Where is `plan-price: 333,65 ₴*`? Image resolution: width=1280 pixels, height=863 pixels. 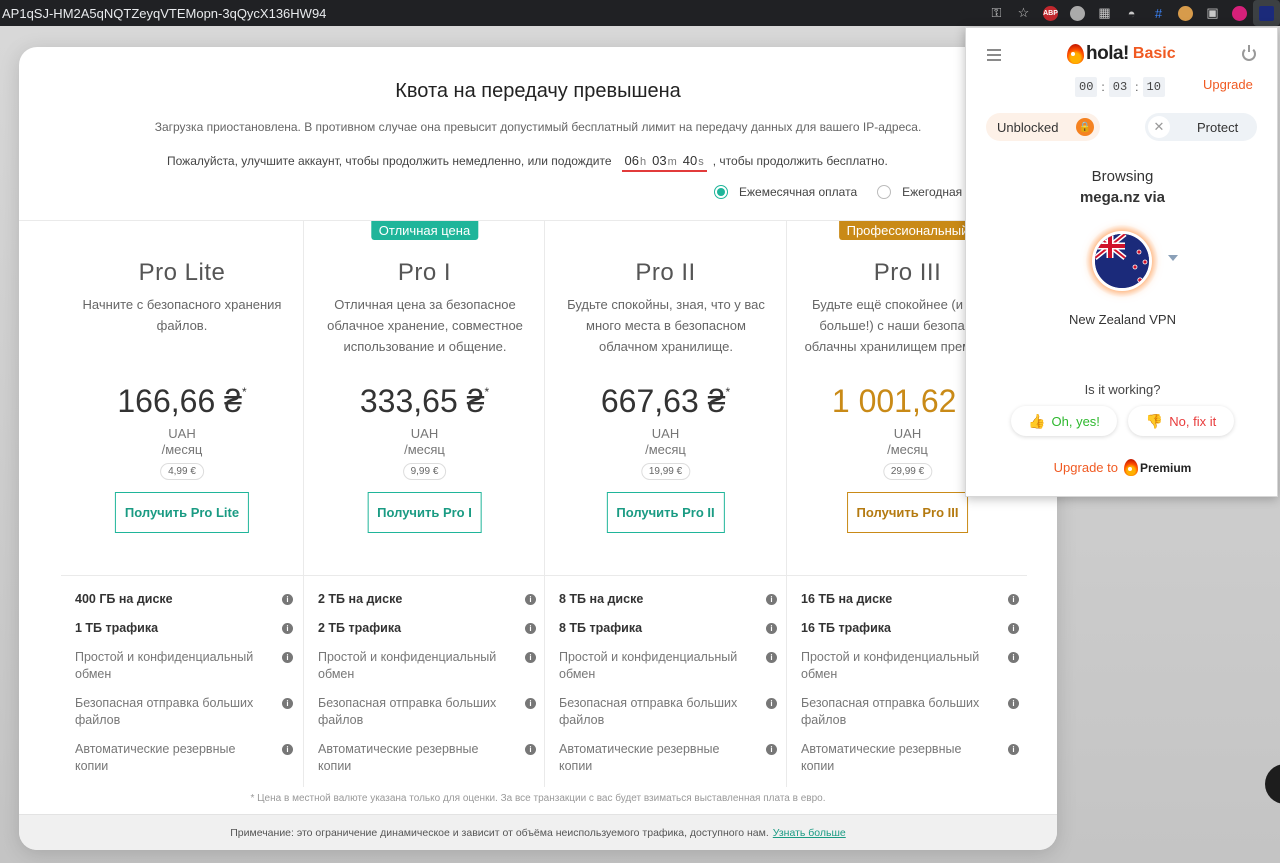 plan-price: 333,65 ₴* is located at coordinates (424, 401).